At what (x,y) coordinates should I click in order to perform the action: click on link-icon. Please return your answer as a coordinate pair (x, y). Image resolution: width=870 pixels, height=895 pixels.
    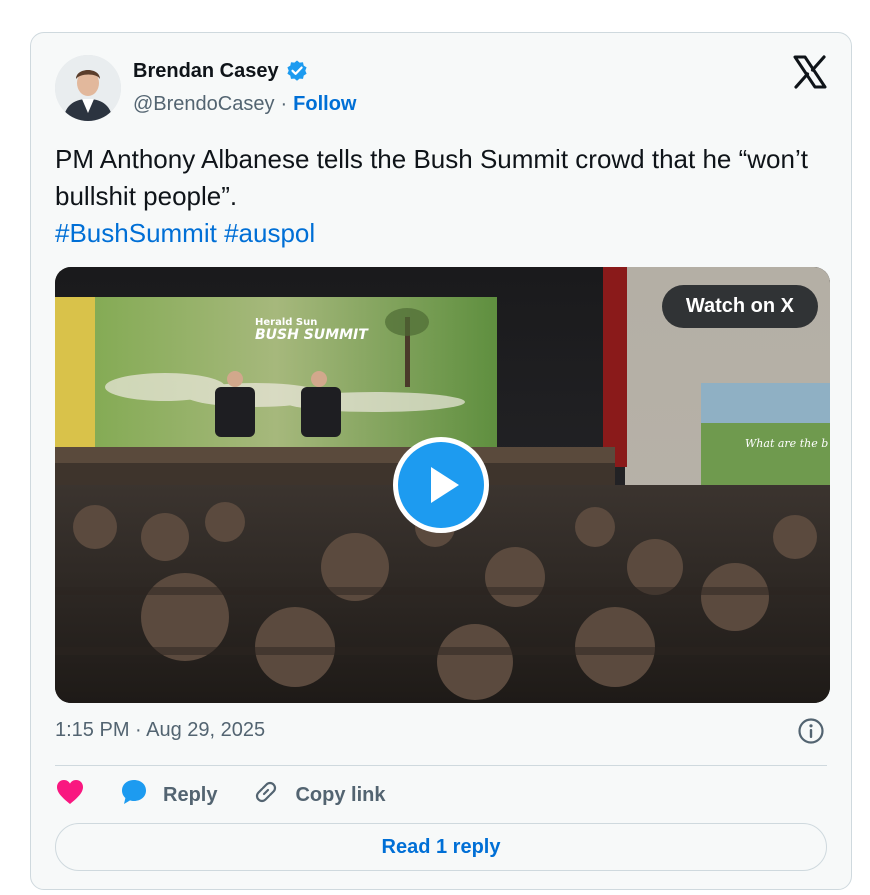
    Looking at the image, I should click on (266, 795).